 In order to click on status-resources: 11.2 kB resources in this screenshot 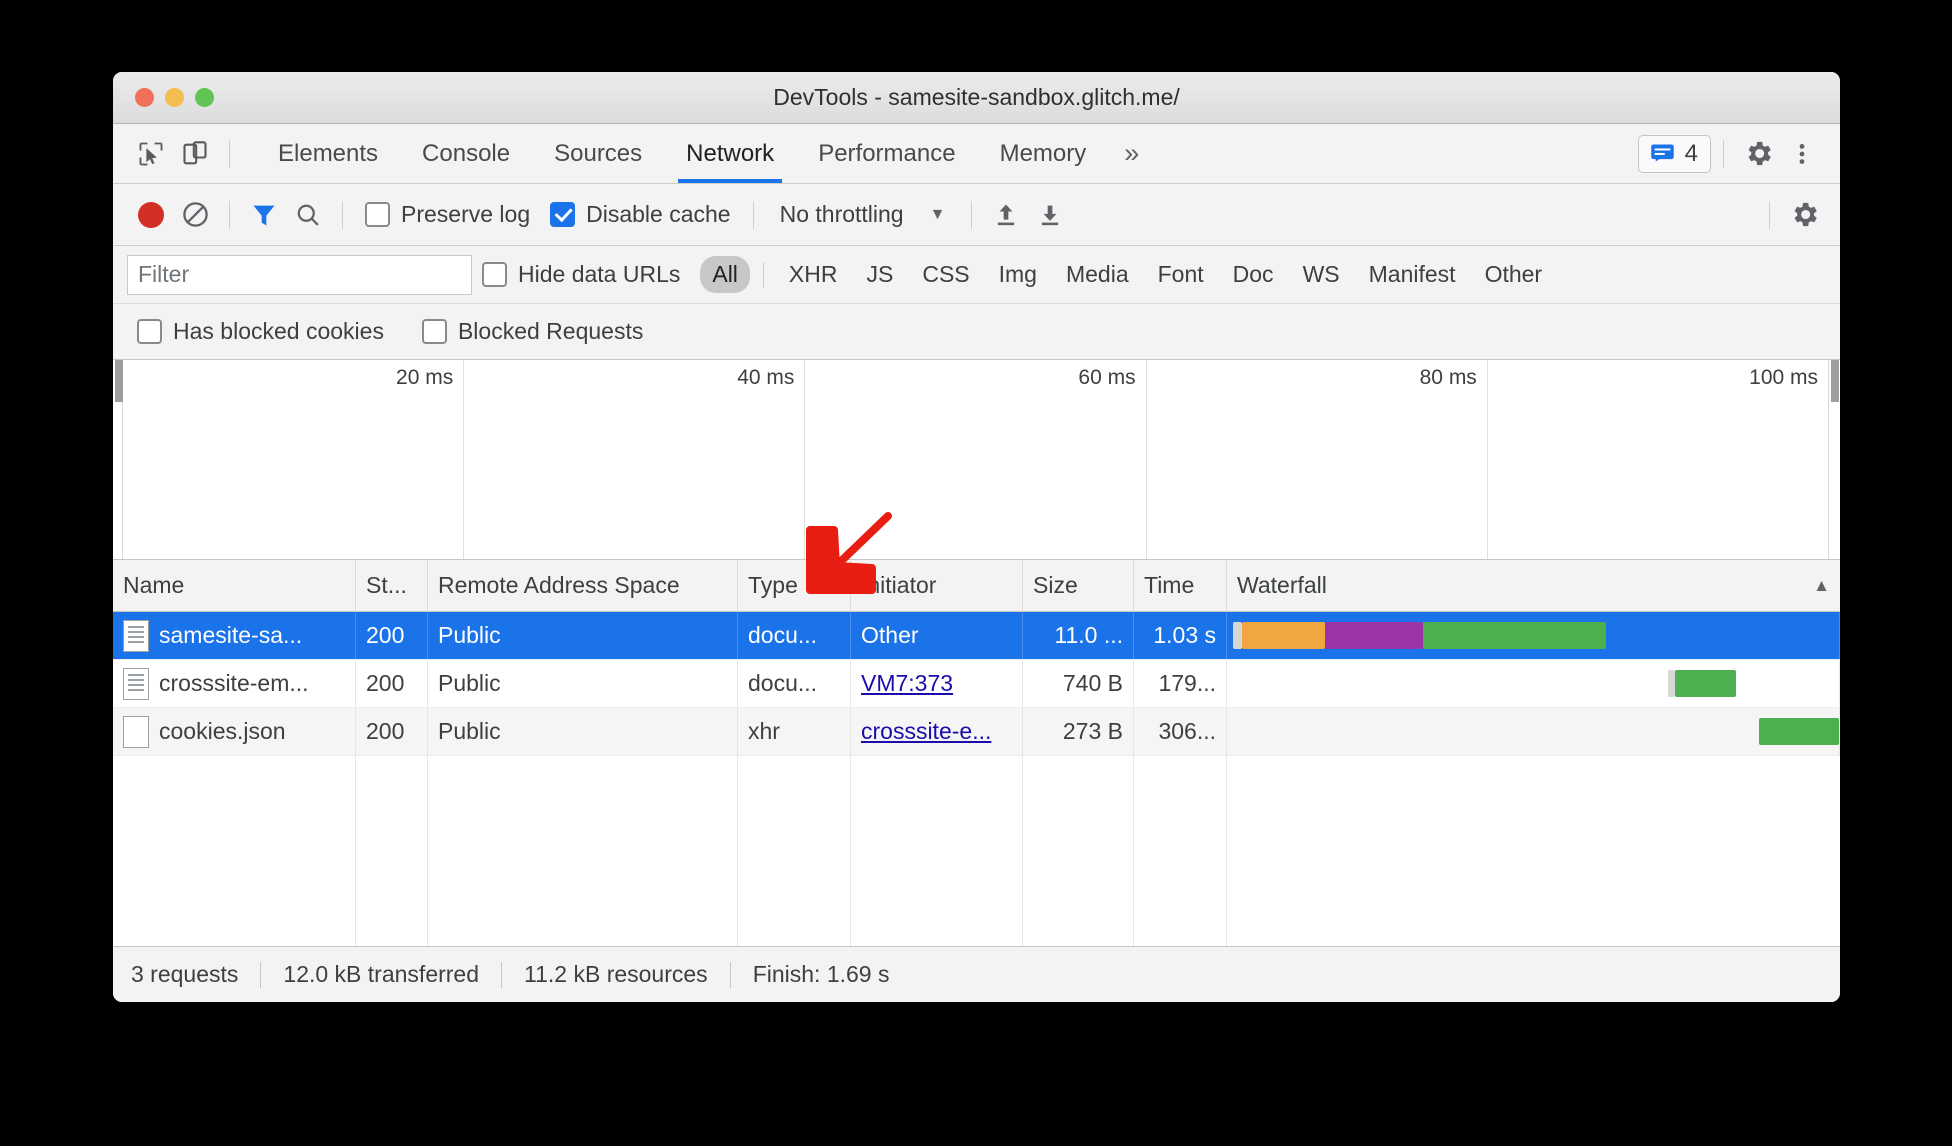, I will do `click(616, 974)`.